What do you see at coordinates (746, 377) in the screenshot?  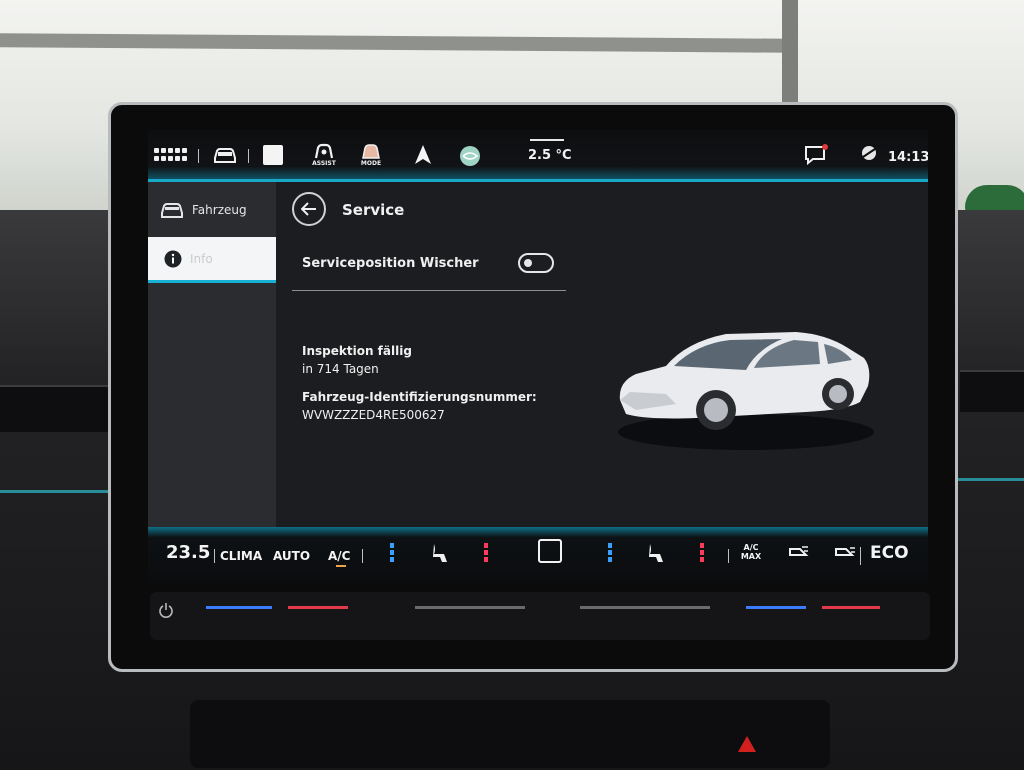 I see `vehicle-image` at bounding box center [746, 377].